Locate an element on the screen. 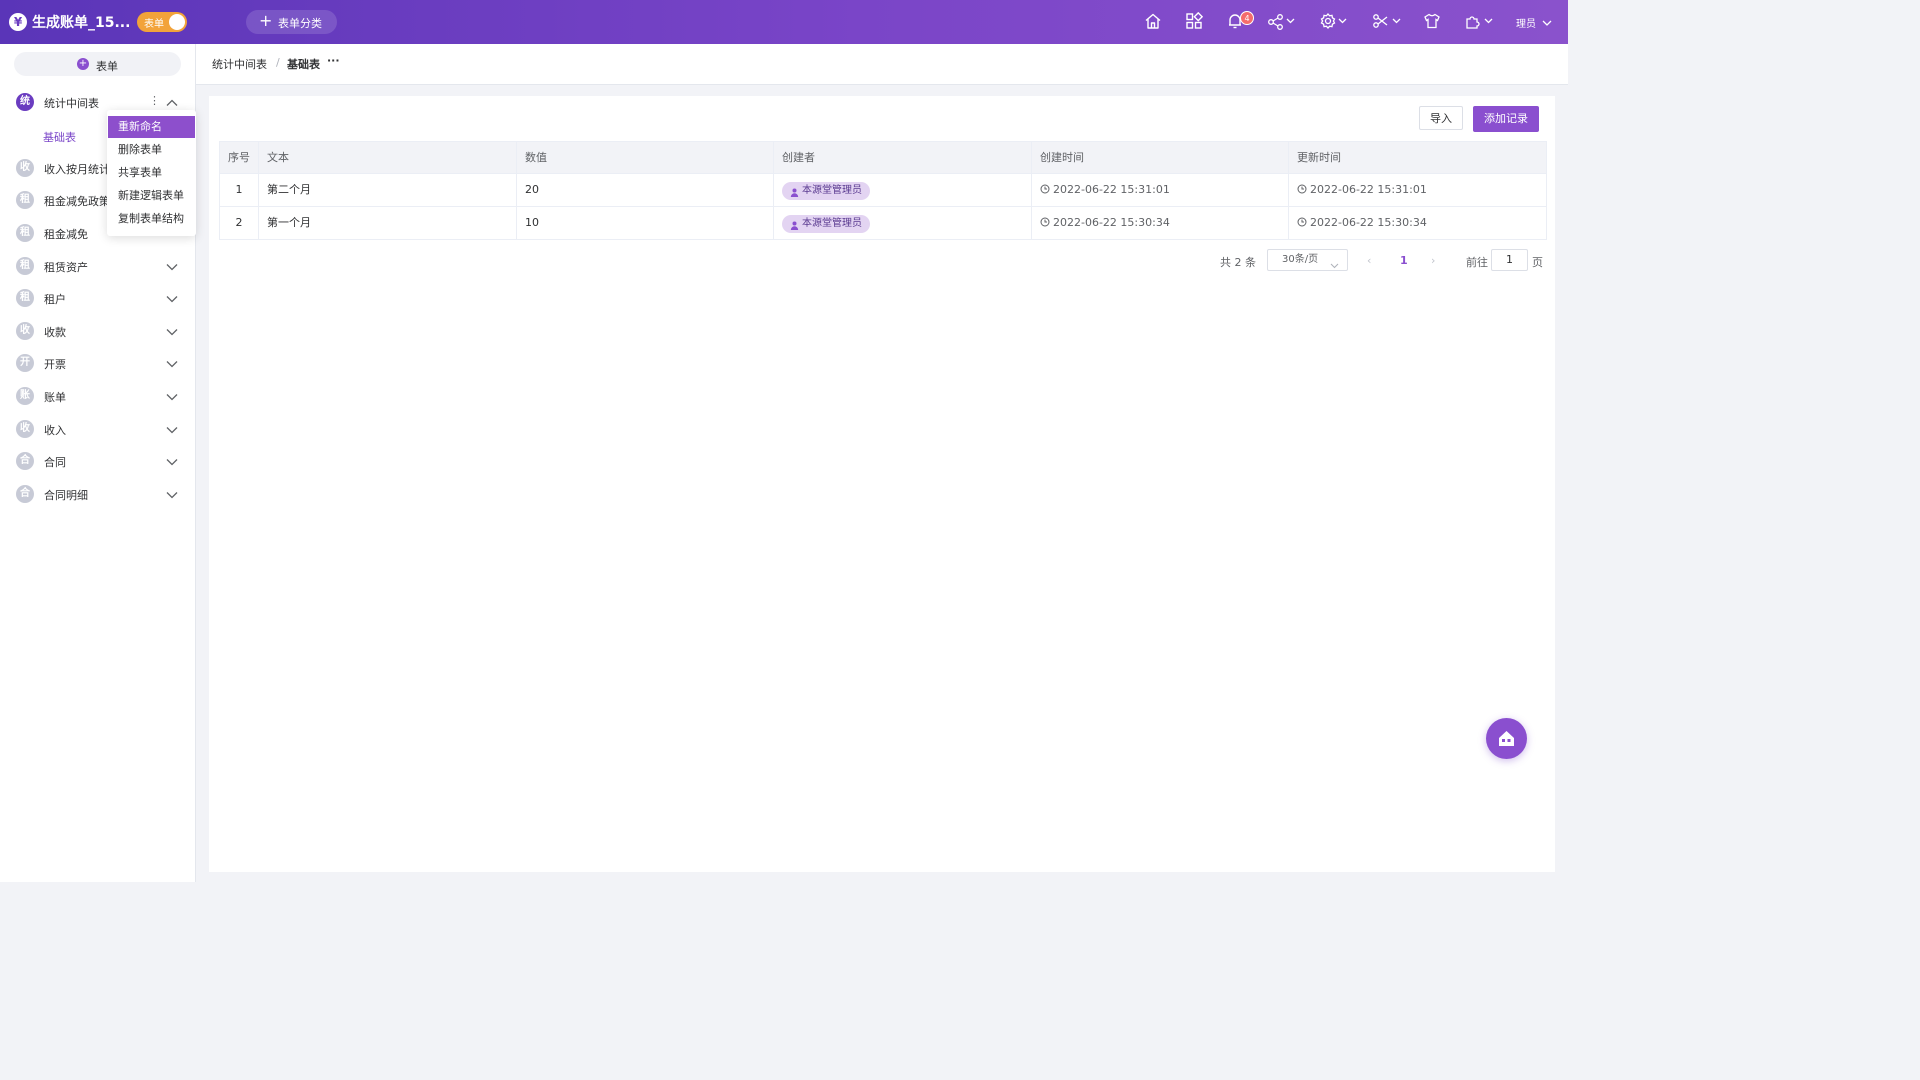 This screenshot has height=1080, width=1920. sidebar-group-label: 开票 is located at coordinates (55, 364).